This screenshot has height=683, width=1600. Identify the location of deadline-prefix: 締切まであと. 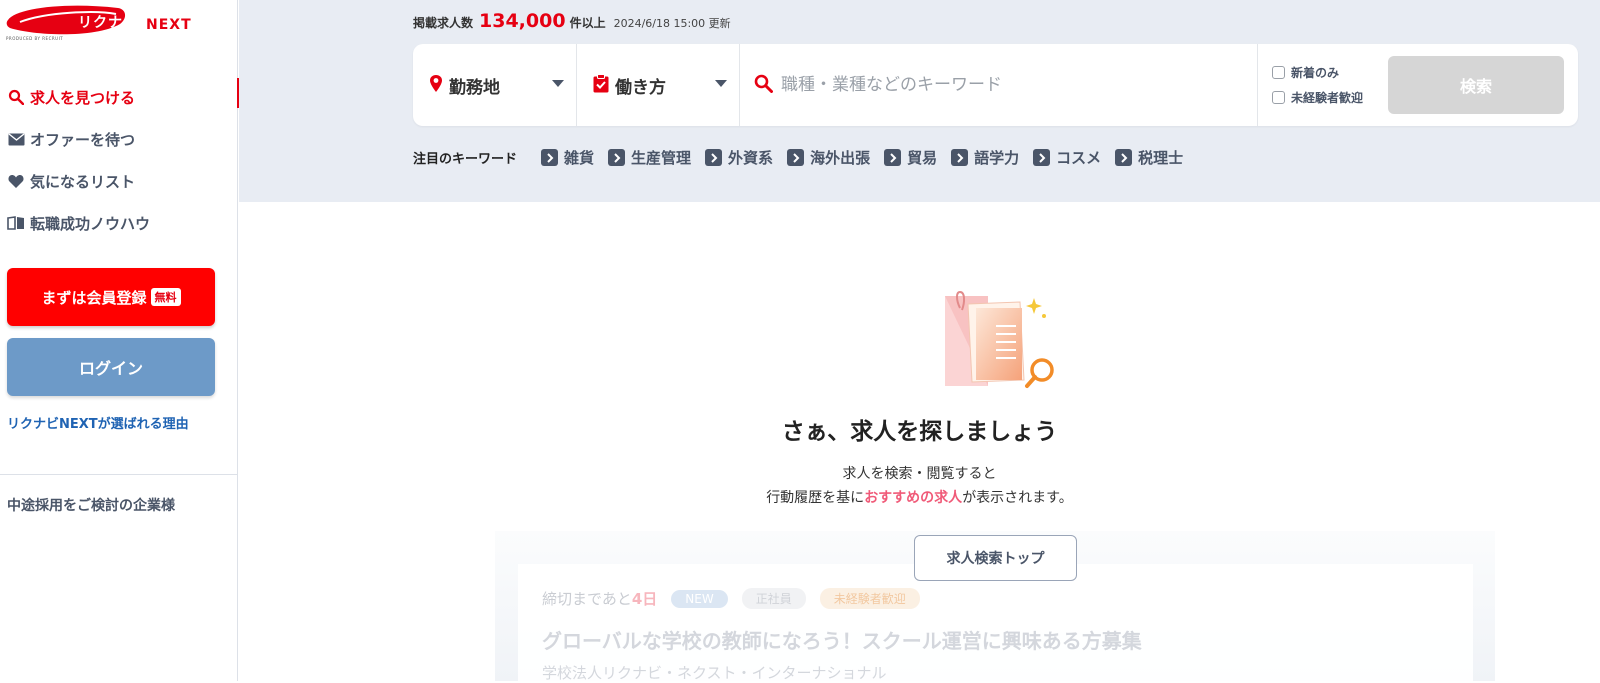
(587, 599).